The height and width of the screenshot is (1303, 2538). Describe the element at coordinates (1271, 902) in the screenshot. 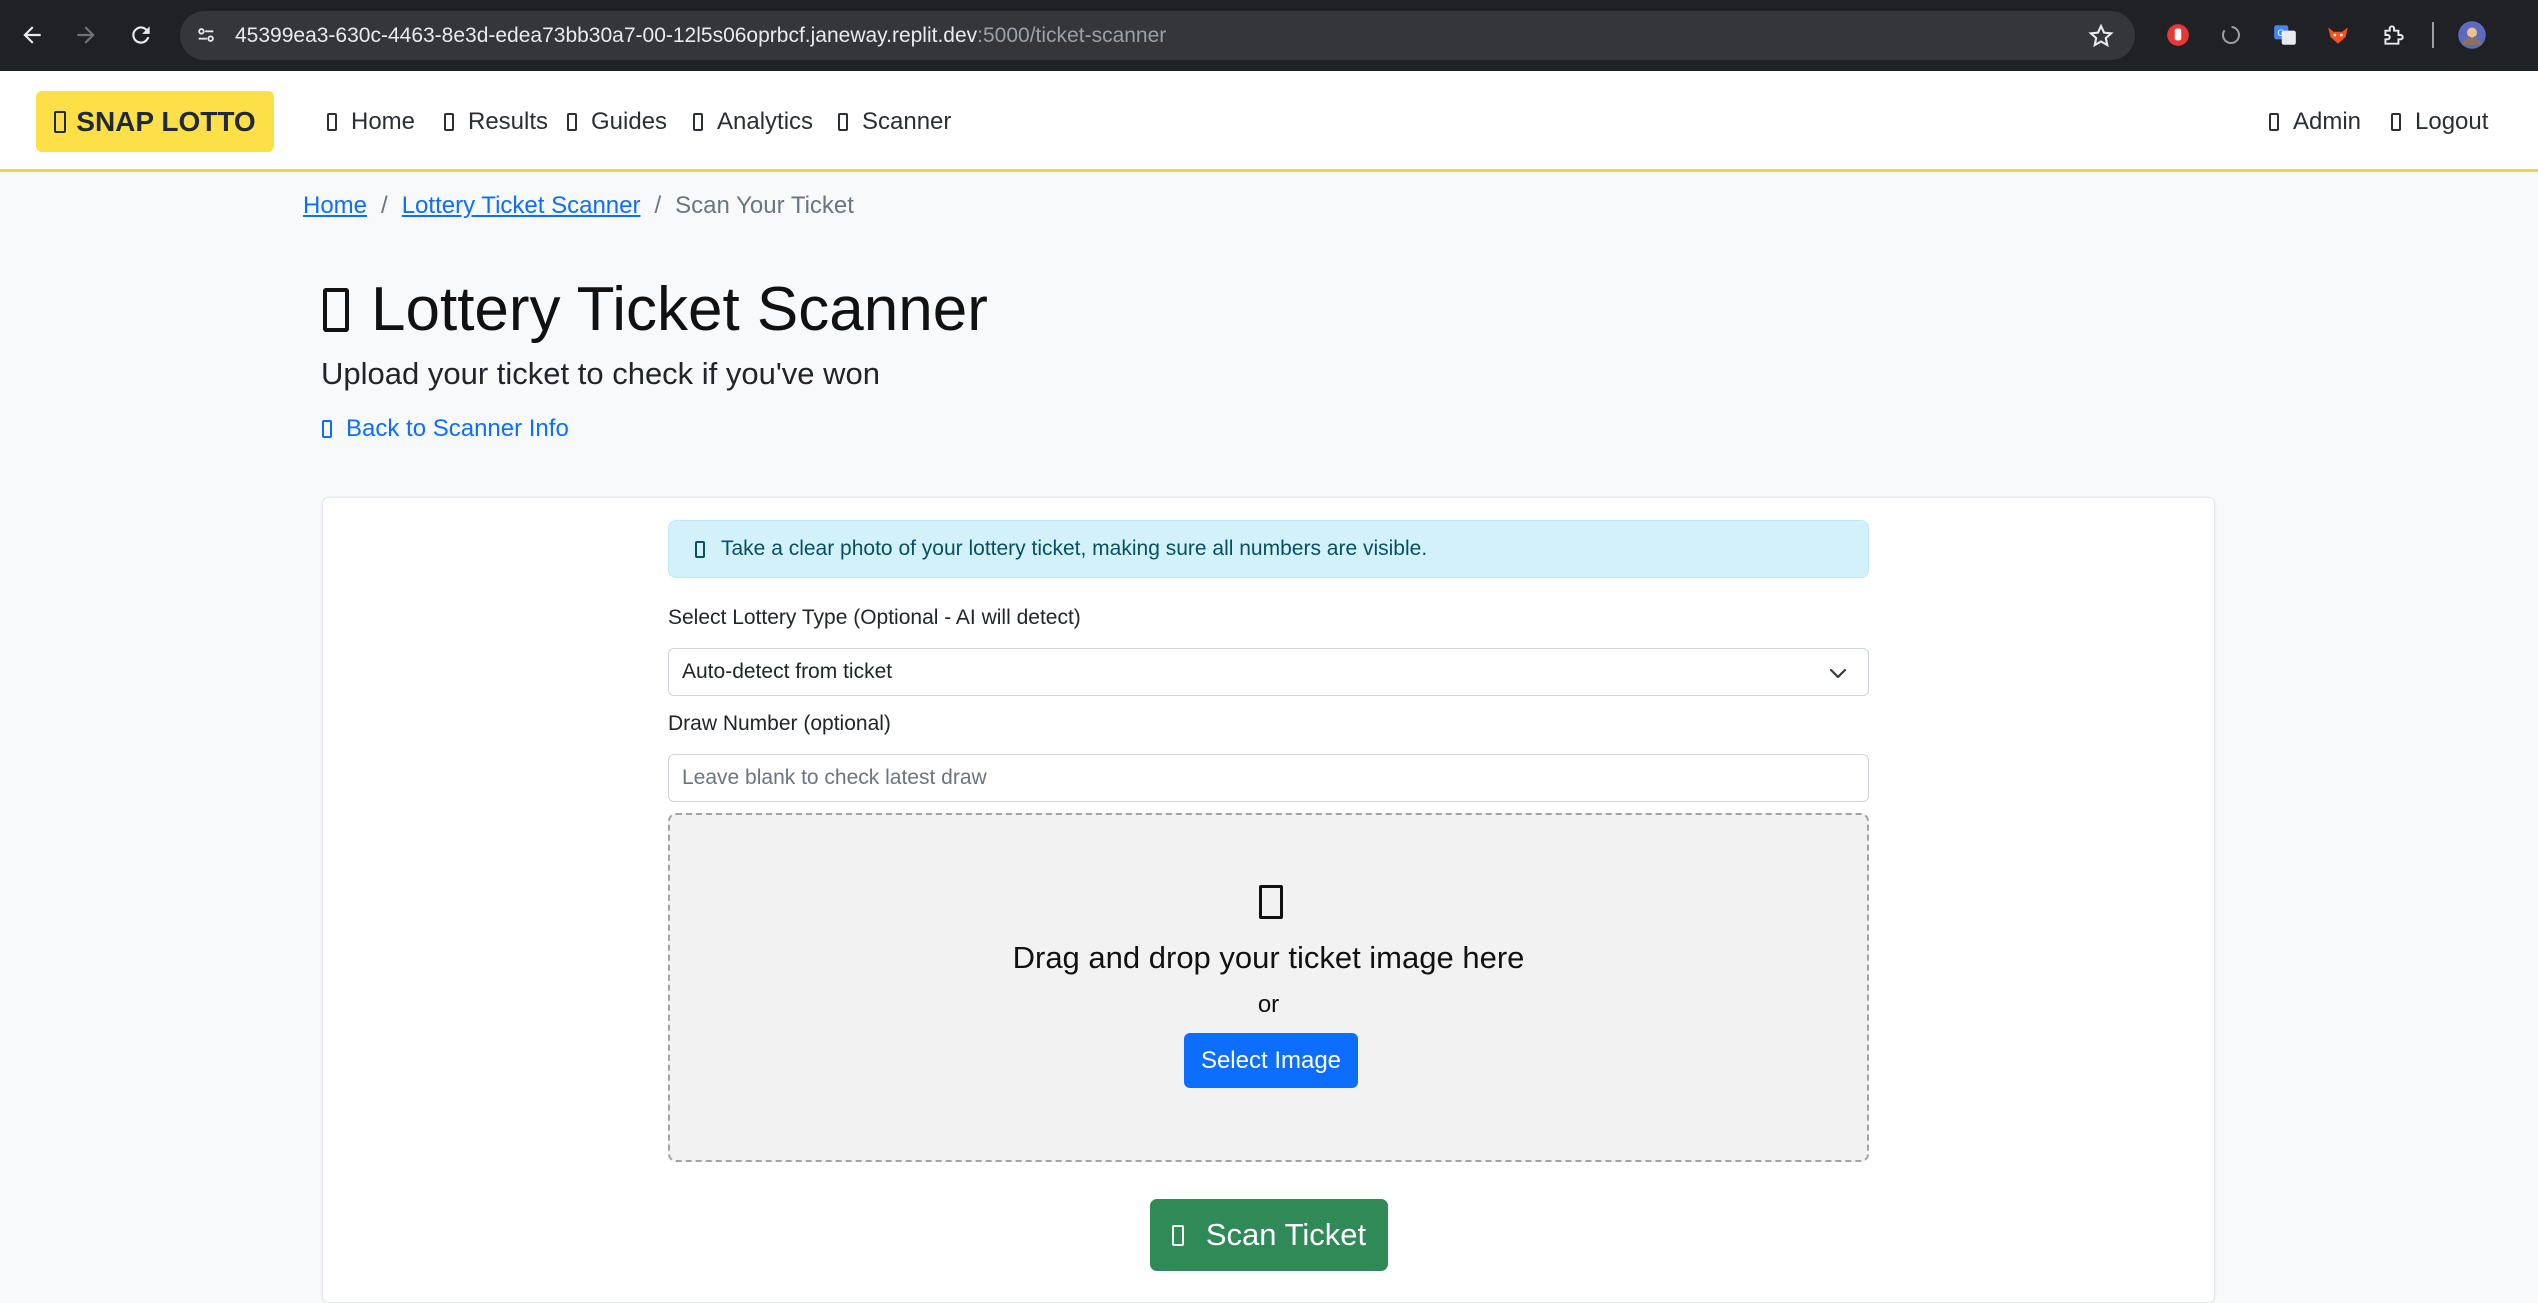

I see `camera-icon` at that location.